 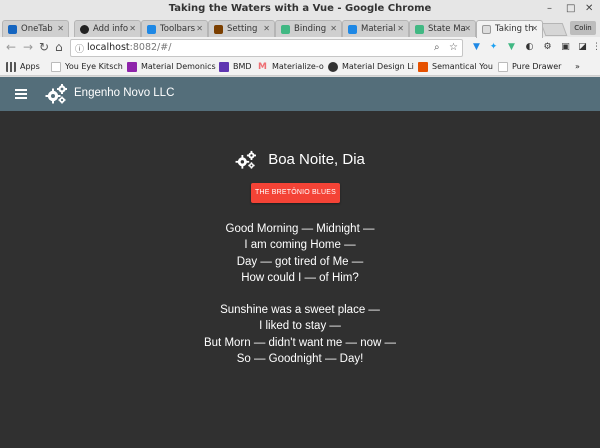 What do you see at coordinates (300, 342) in the screenshot?
I see `poem-line: But Morn — didn't want me — now —` at bounding box center [300, 342].